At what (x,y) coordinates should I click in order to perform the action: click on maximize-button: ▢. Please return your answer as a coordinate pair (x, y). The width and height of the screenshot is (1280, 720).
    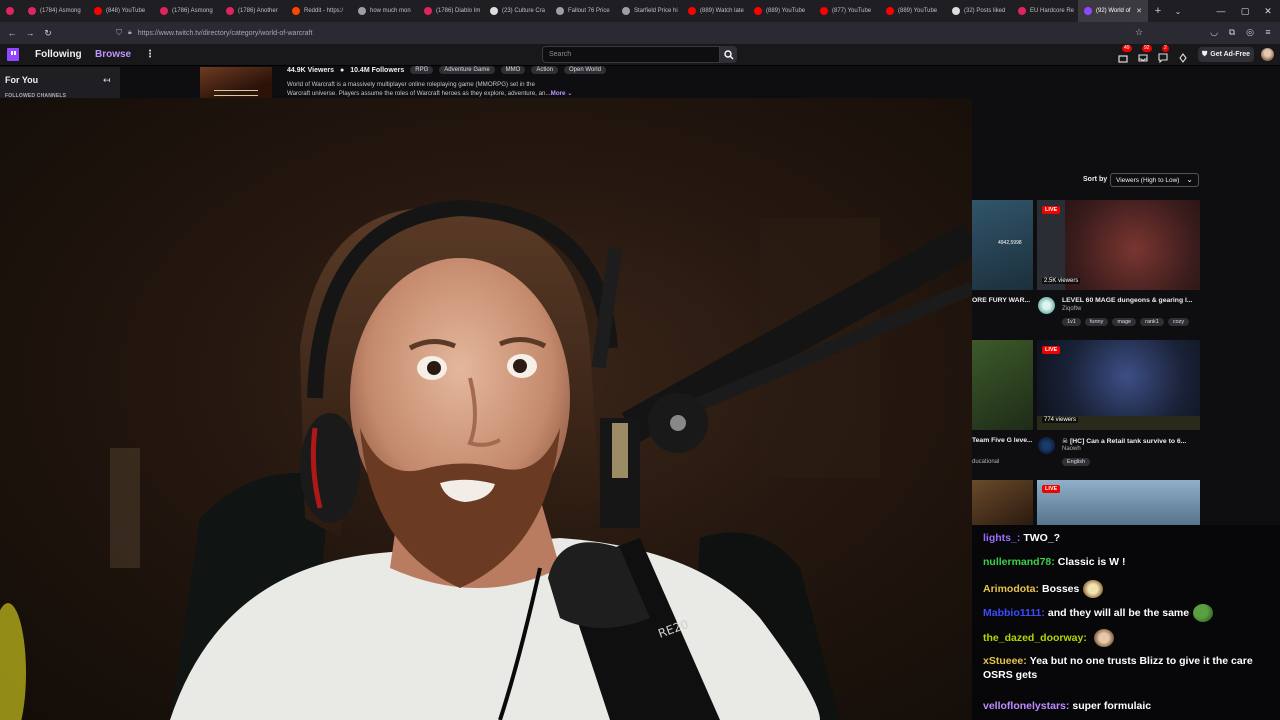
    Looking at the image, I should click on (1245, 11).